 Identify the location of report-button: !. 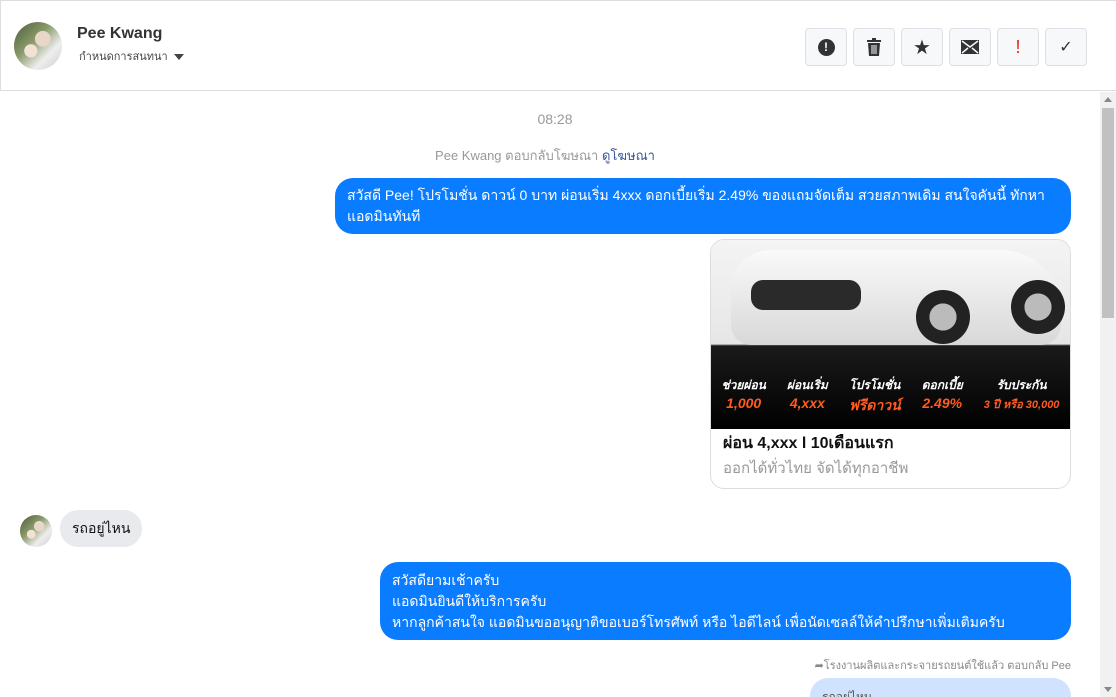
(826, 47).